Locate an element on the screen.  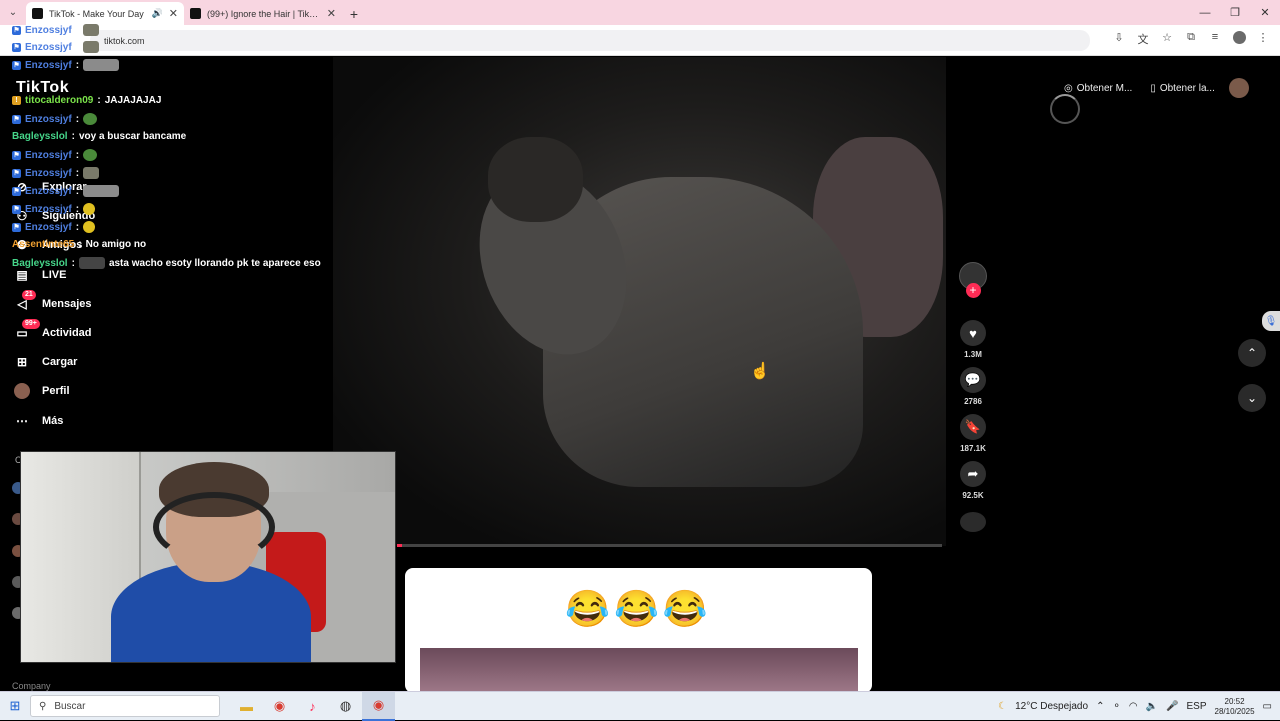
translate-icon: 文 is located at coordinates (1143, 39).